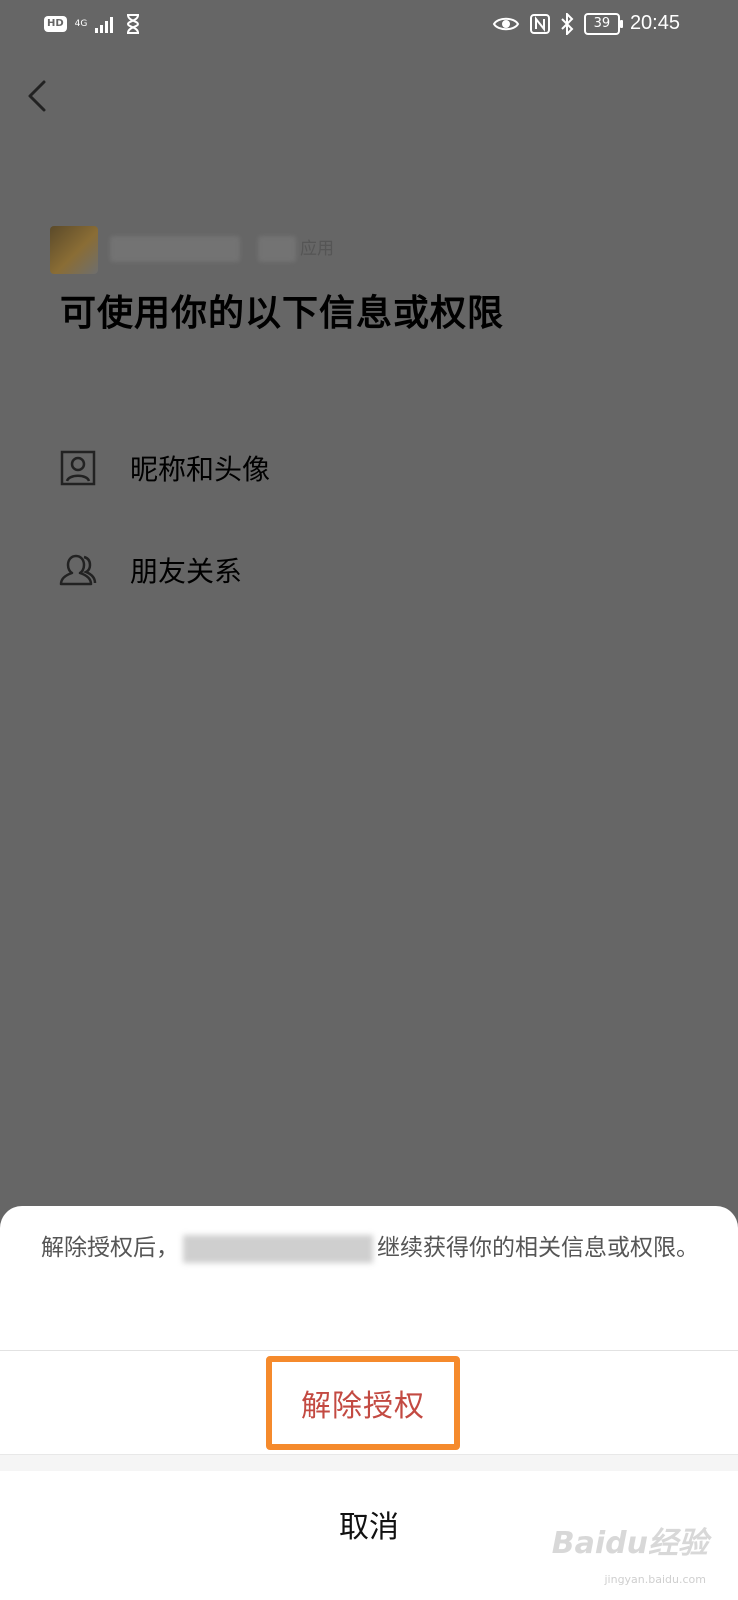 The image size is (738, 1600). Describe the element at coordinates (133, 24) in the screenshot. I see `hourglass-icon` at that location.